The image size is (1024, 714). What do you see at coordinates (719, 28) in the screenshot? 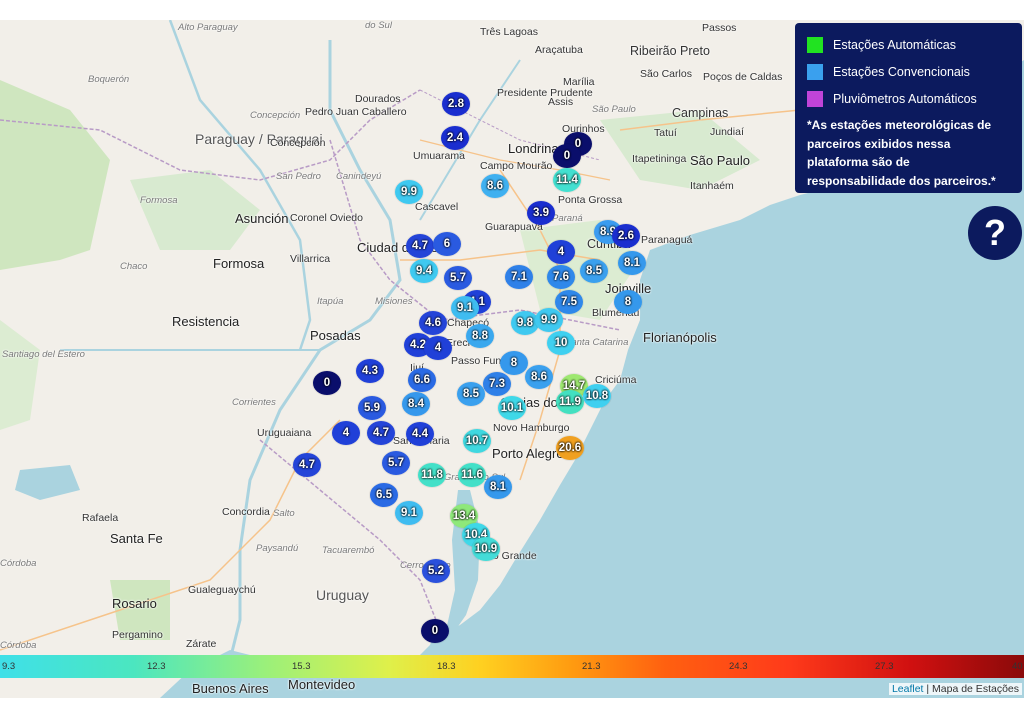
I see `place-label: Passos` at bounding box center [719, 28].